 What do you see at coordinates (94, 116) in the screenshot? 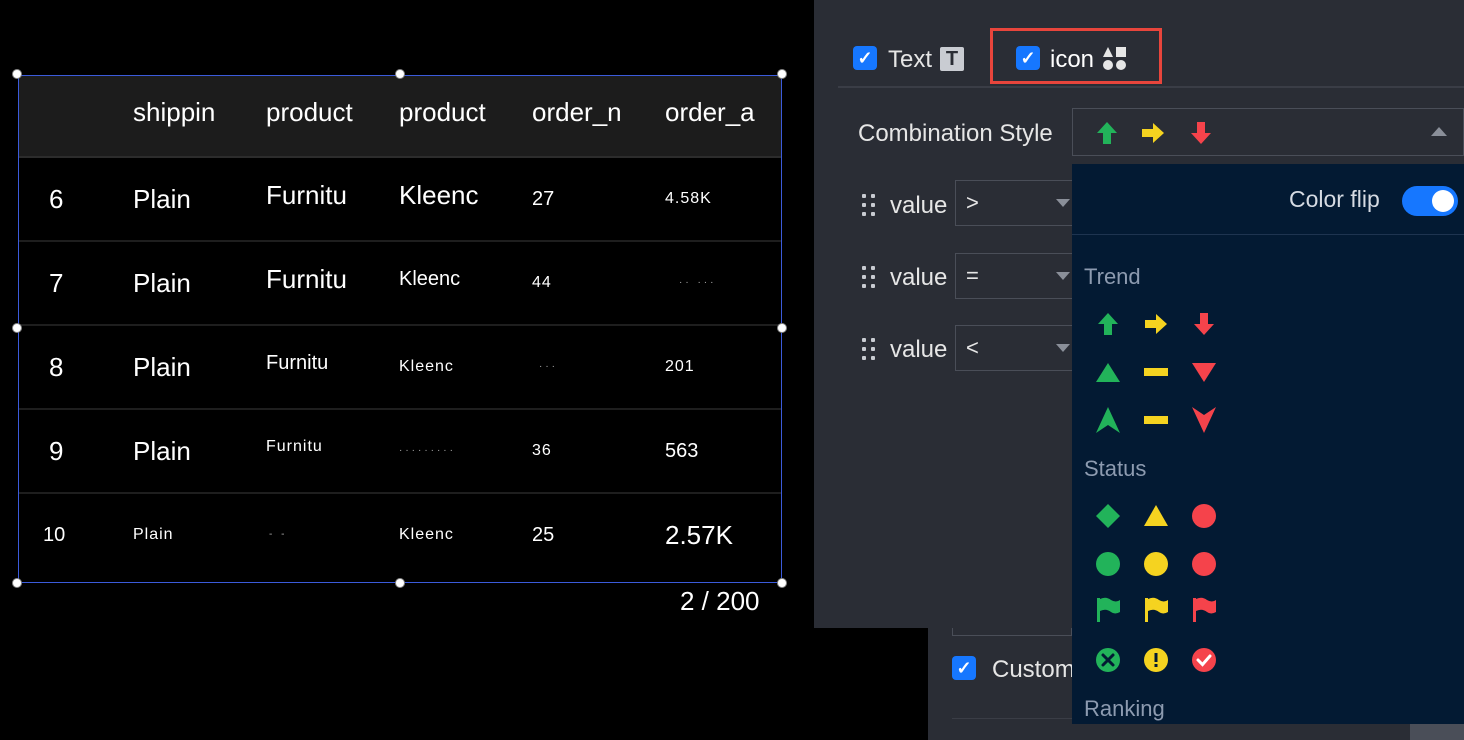
I see `header-cell-index` at bounding box center [94, 116].